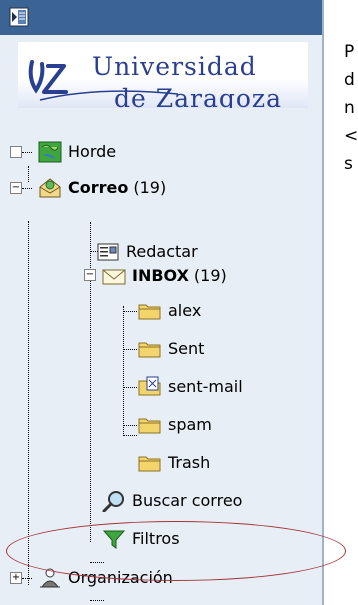 The image size is (358, 605). I want to click on inbox-label: INBOX, so click(160, 275).